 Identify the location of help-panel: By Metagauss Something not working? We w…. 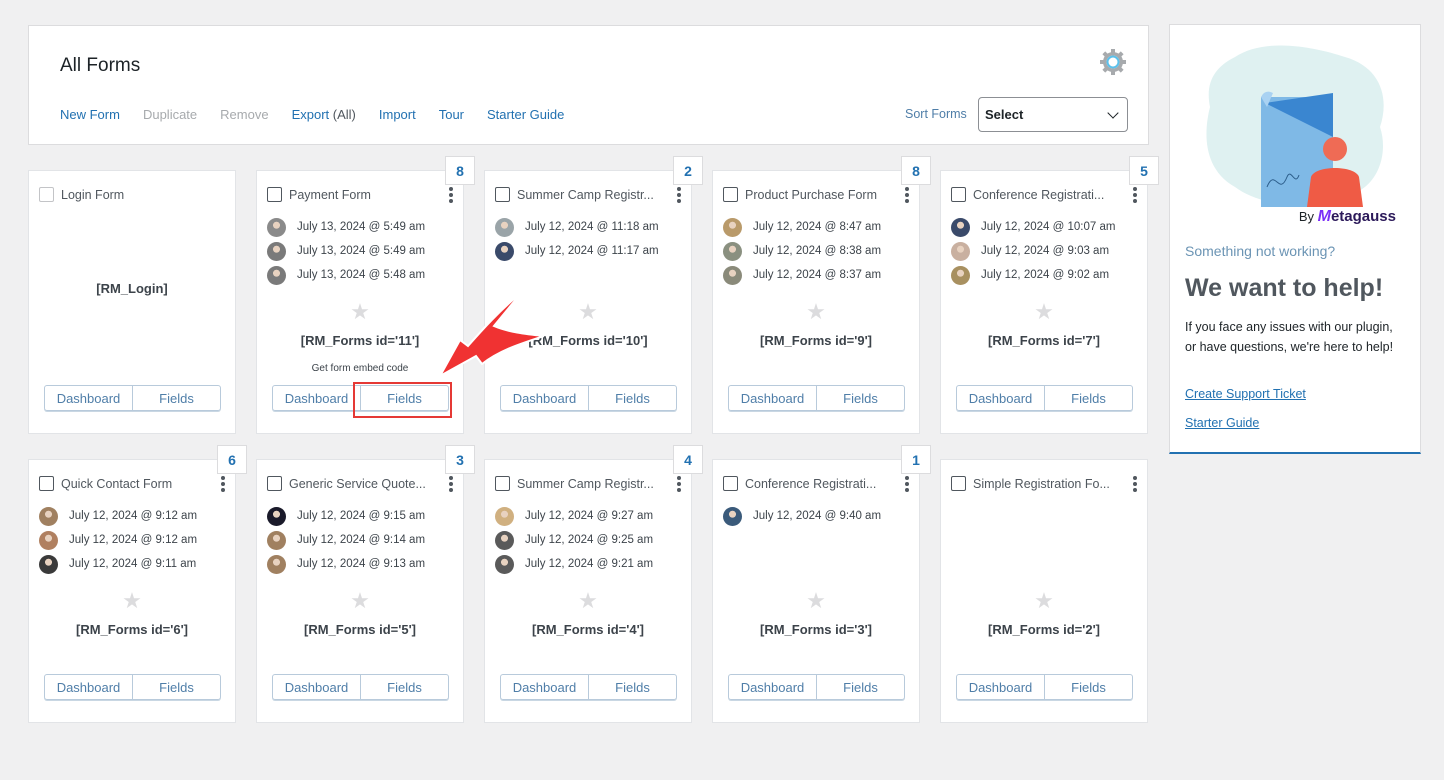
(1295, 239).